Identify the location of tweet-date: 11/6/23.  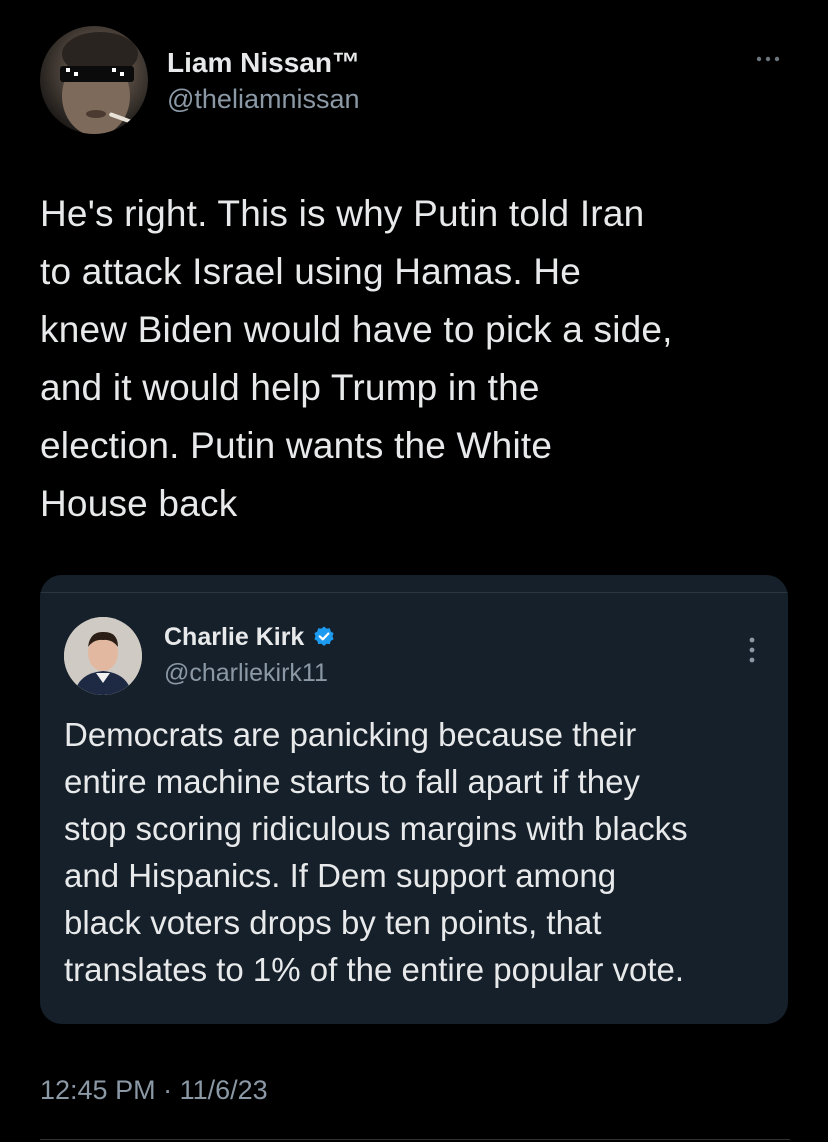
(224, 1090).